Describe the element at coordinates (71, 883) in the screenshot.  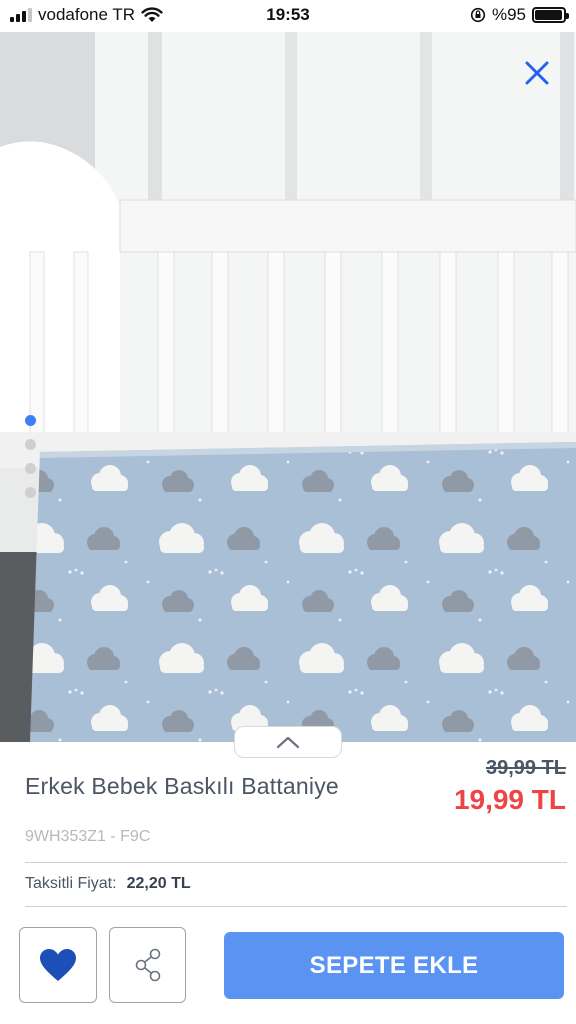
I see `installment-label: Taksitli Fiyat:` at that location.